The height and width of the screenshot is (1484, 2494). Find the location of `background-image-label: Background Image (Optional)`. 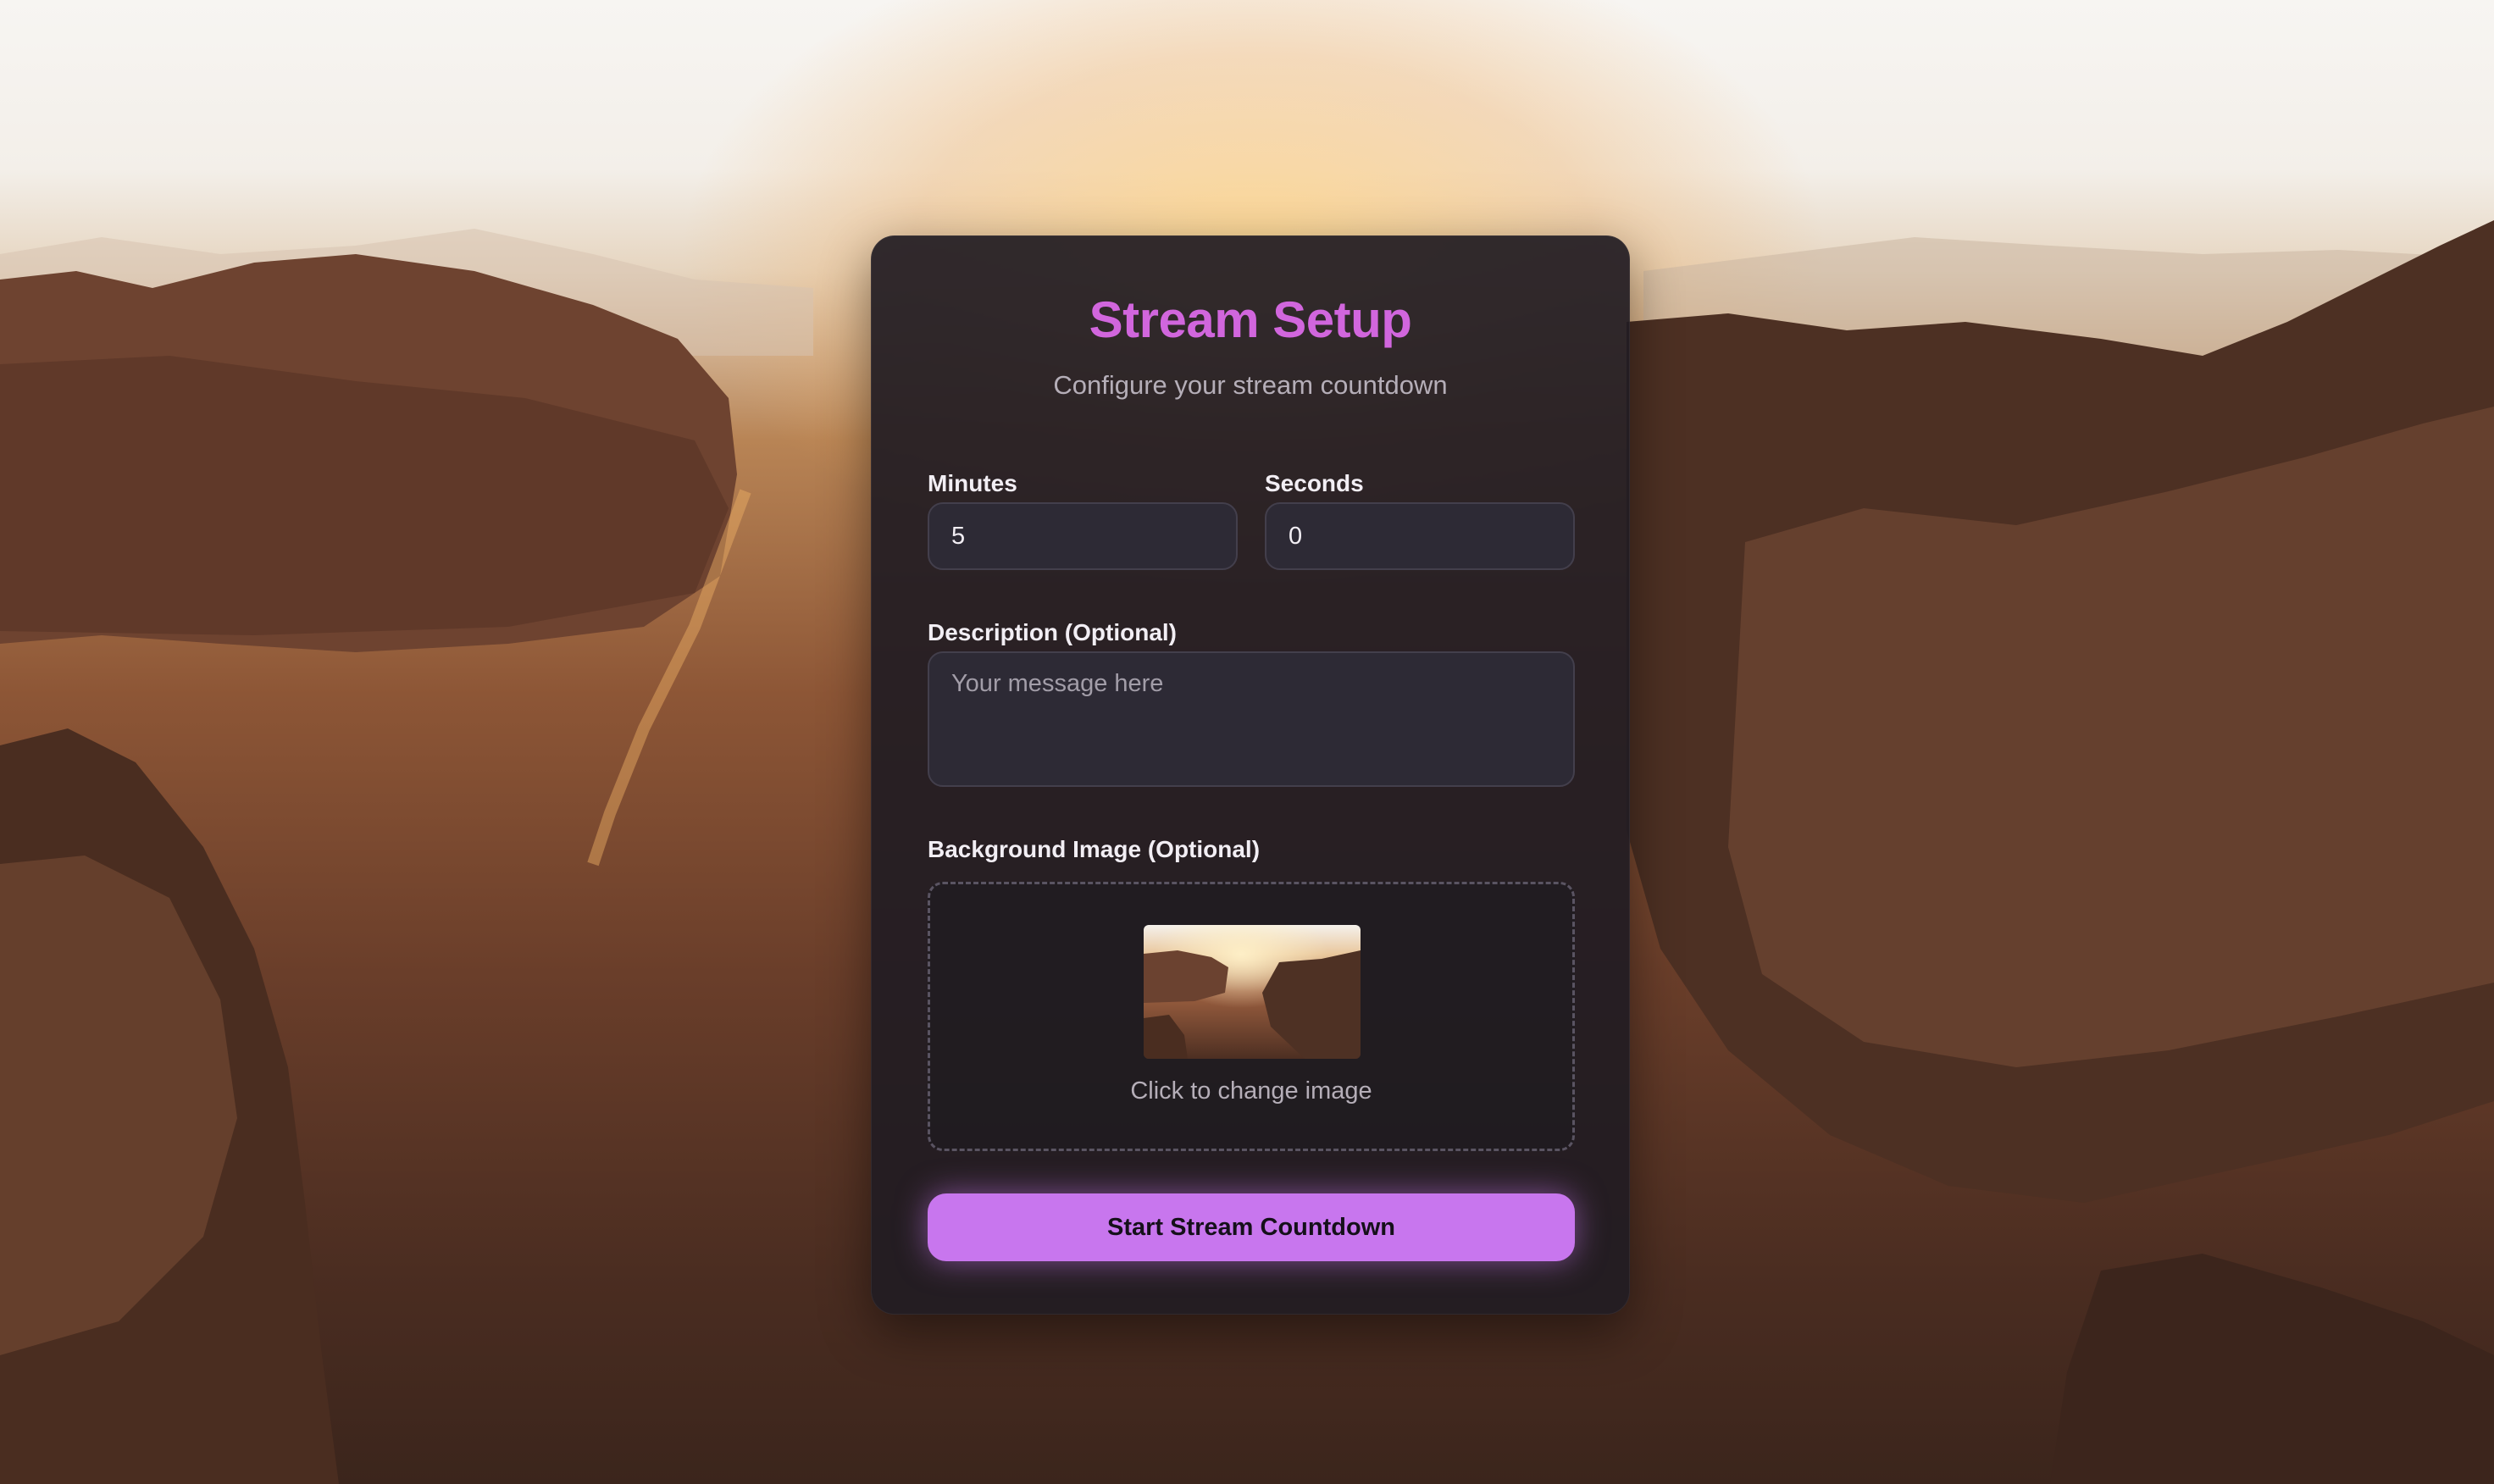

background-image-label: Background Image (Optional) is located at coordinates (1094, 849).